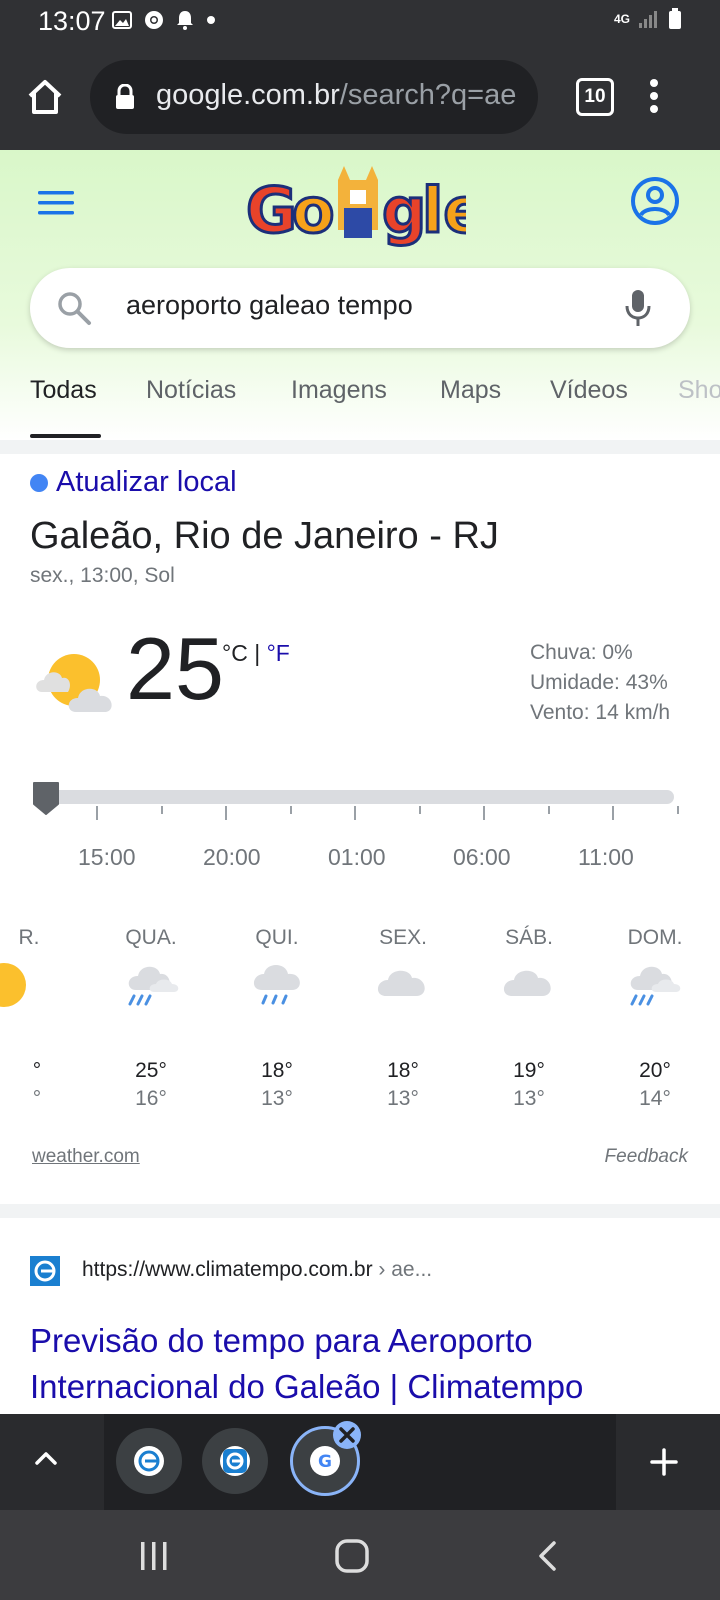  Describe the element at coordinates (37, 1098) in the screenshot. I see `low-temp: °` at that location.